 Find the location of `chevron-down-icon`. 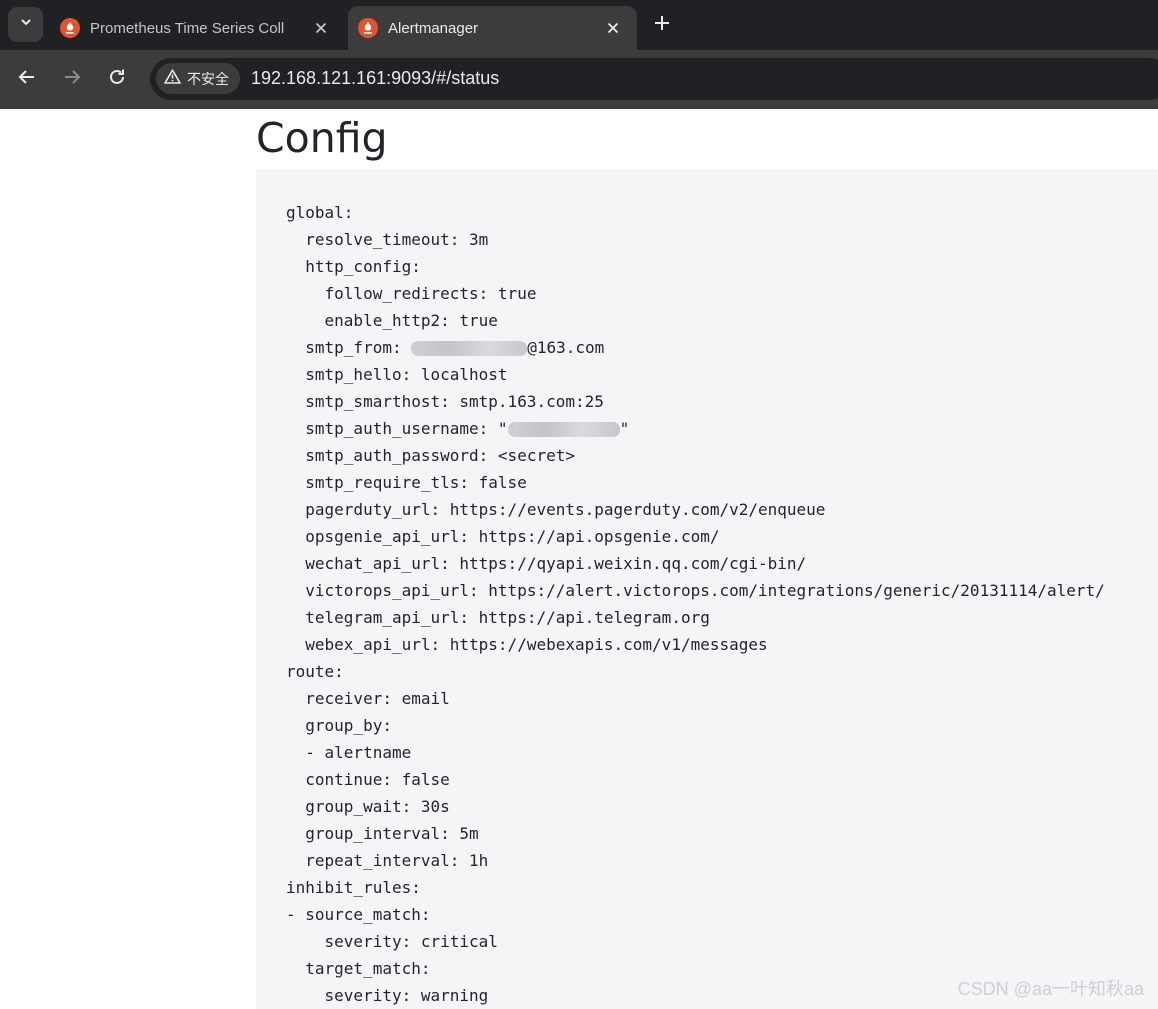

chevron-down-icon is located at coordinates (26, 24).